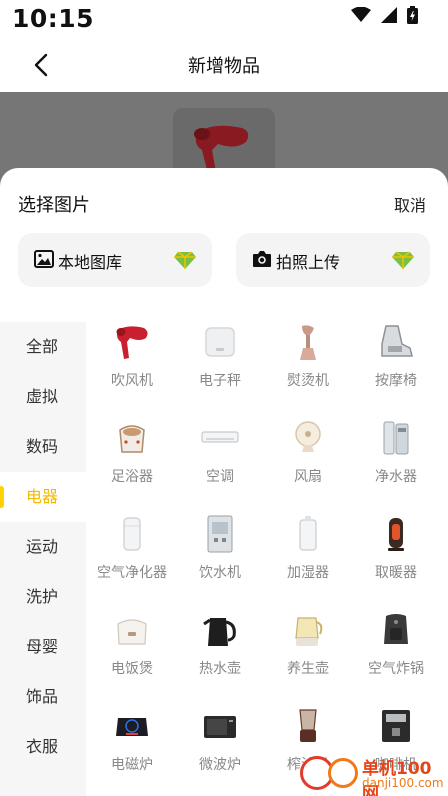 This screenshot has height=796, width=448. I want to click on category-item-baby: 母婴, so click(43, 647).